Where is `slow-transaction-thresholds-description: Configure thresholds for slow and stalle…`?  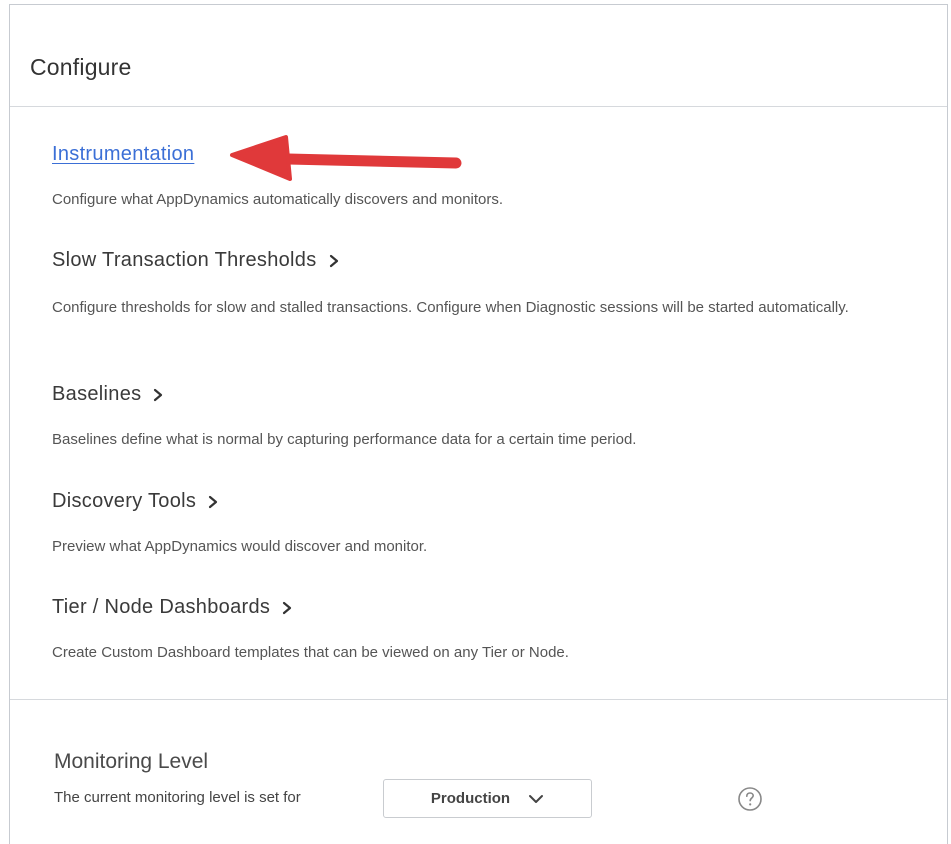 slow-transaction-thresholds-description: Configure thresholds for slow and stalle… is located at coordinates (450, 307).